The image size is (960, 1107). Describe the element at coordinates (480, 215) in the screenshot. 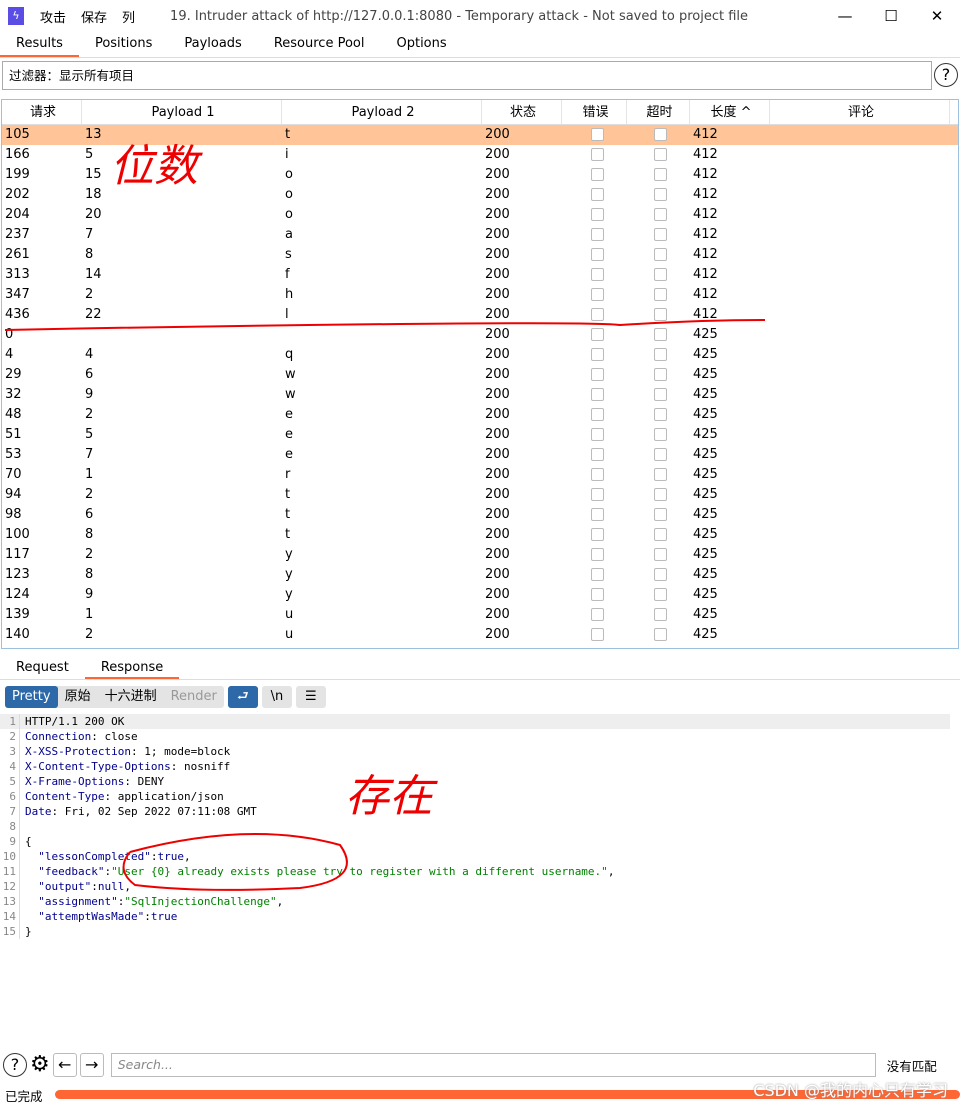

I see `table-row: 204 20 o 200 412` at that location.